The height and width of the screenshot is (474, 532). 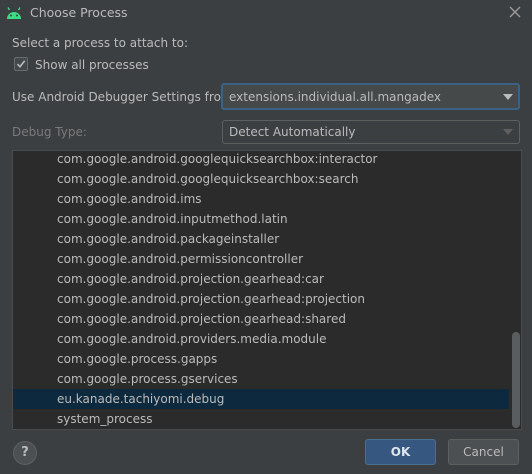 What do you see at coordinates (261, 419) in the screenshot?
I see `list-item: system_process` at bounding box center [261, 419].